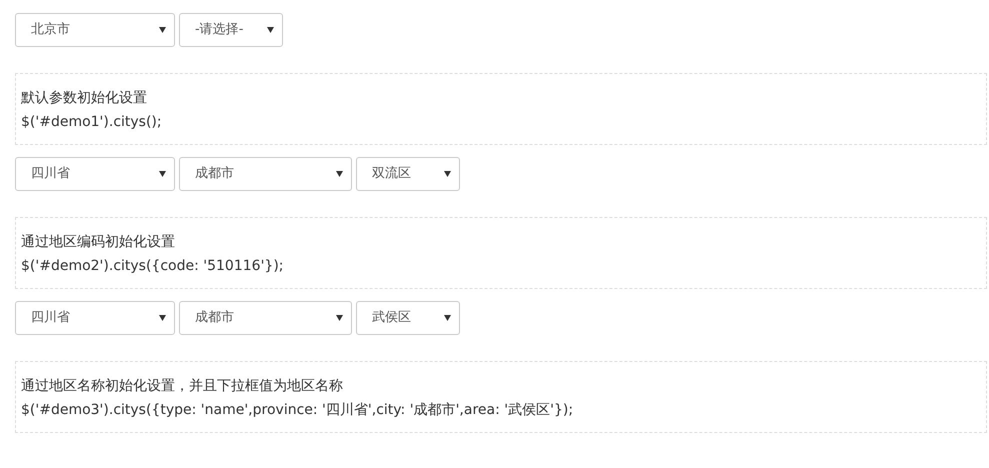 The height and width of the screenshot is (468, 989). Describe the element at coordinates (408, 174) in the screenshot. I see `dropdown: 双流区` at that location.